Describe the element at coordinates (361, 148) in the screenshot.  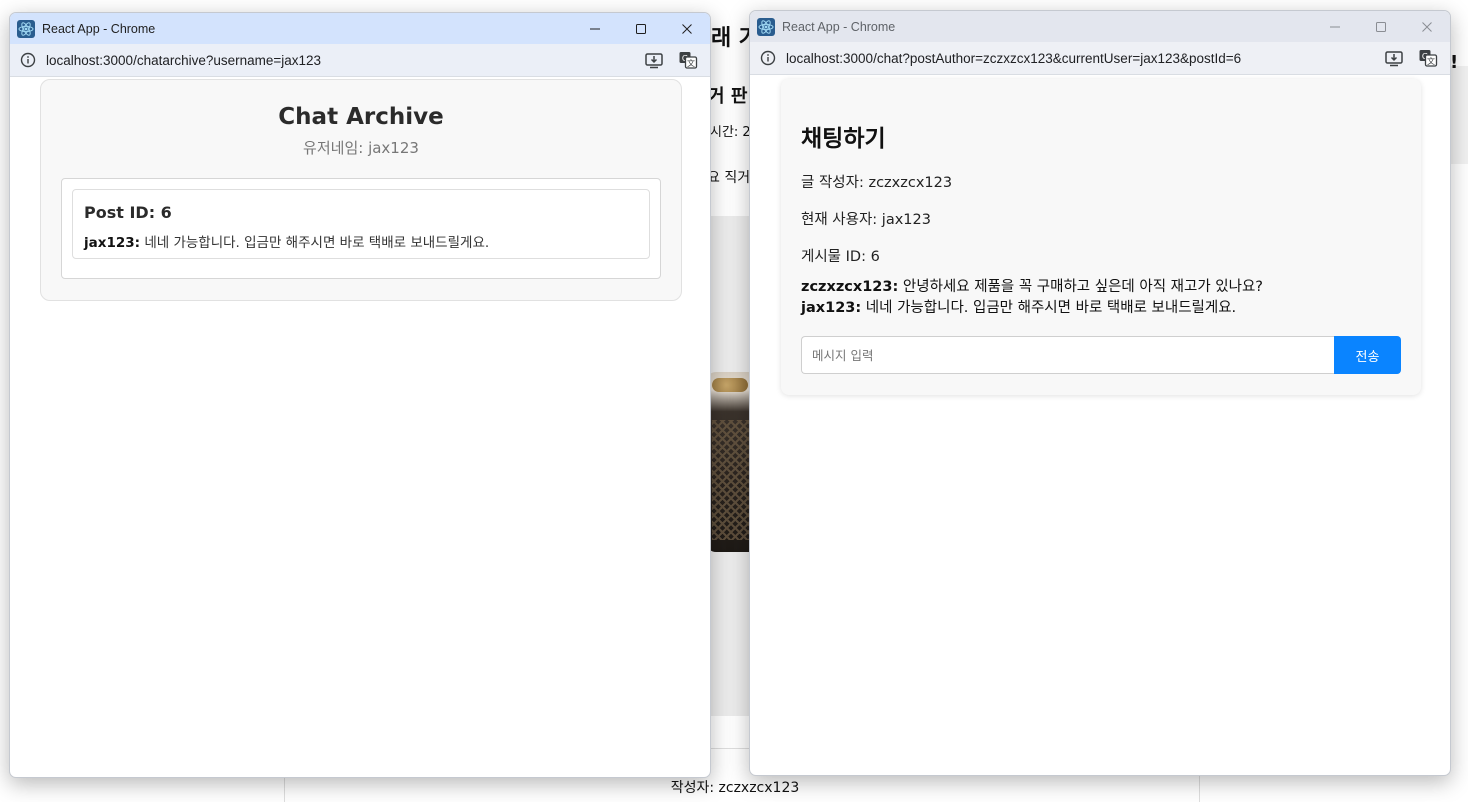
I see `archive-username: 유저네임: jax123` at that location.